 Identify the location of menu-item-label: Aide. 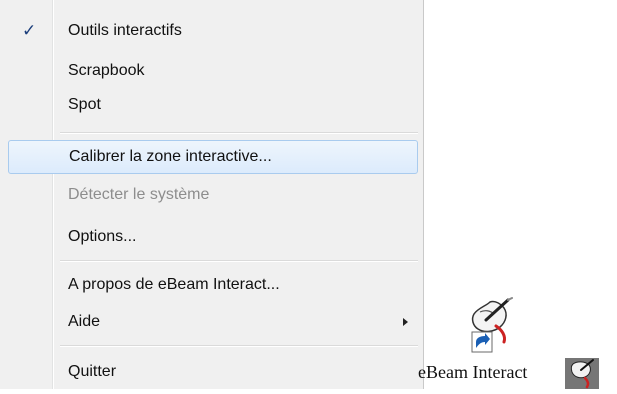
(84, 321).